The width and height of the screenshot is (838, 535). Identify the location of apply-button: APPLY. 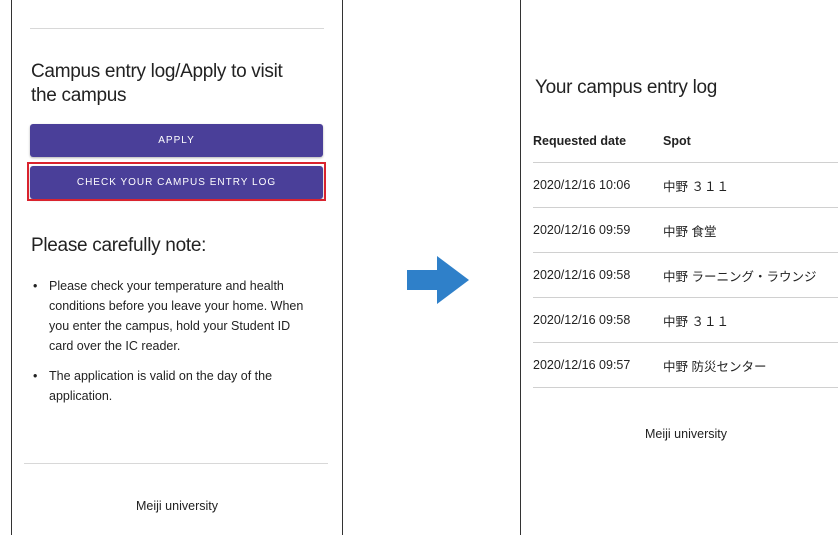
(176, 140).